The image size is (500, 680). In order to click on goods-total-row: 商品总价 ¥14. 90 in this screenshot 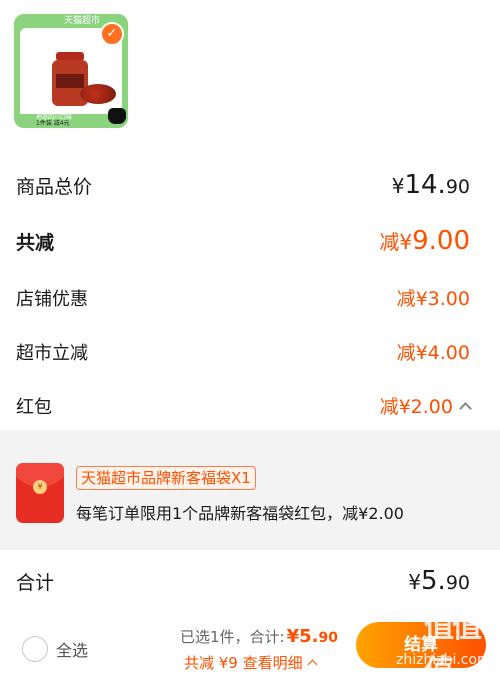, I will do `click(243, 185)`.